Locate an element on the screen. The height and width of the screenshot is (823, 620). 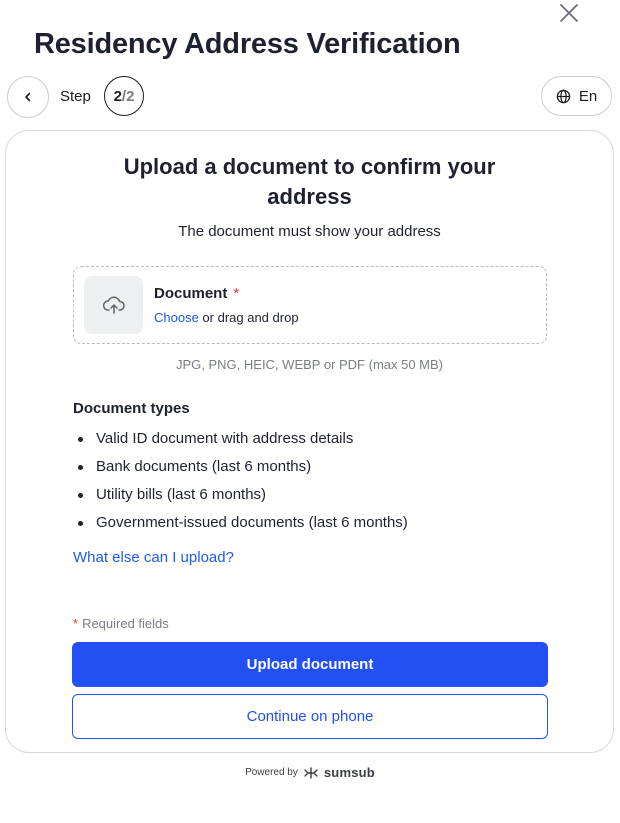
language-button: En is located at coordinates (576, 96).